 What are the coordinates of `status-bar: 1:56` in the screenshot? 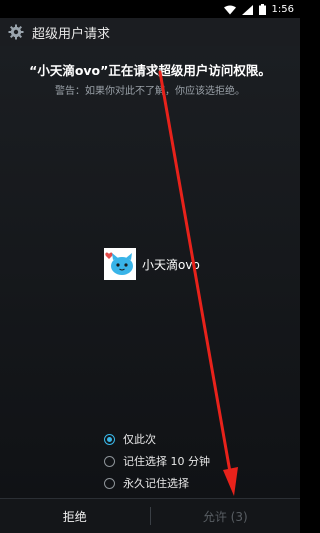 It's located at (150, 9).